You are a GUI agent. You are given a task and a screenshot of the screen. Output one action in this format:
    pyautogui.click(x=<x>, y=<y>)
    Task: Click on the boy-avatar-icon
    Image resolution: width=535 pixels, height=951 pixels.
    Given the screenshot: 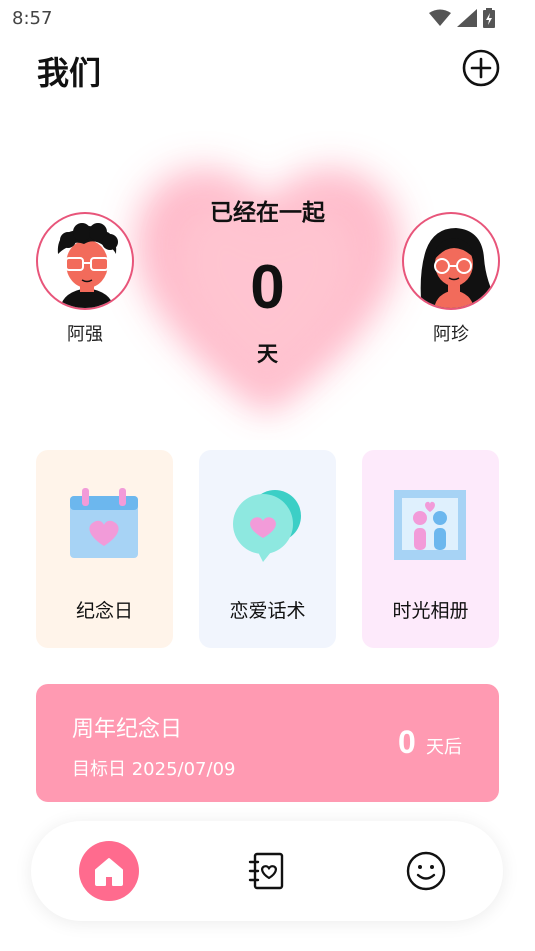 What is the action you would take?
    pyautogui.click(x=87, y=265)
    